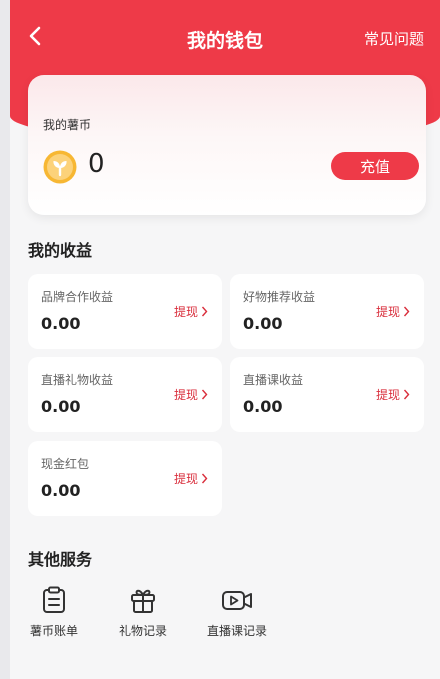  I want to click on earning-label: 直播课收益, so click(273, 380).